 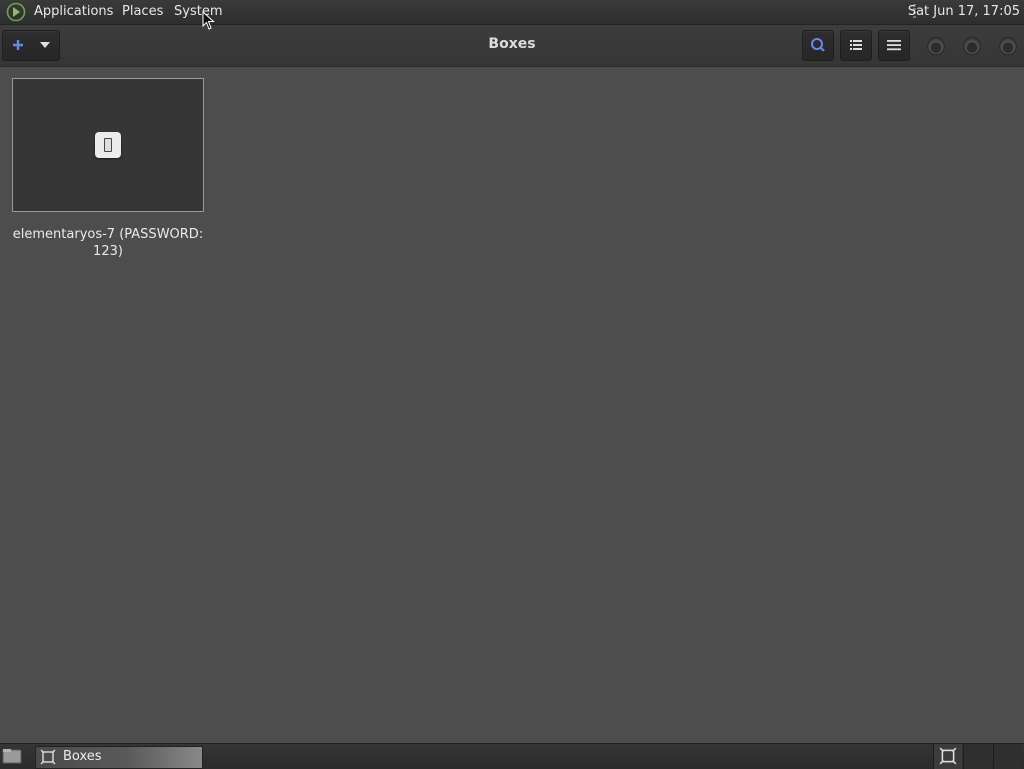 What do you see at coordinates (512, 46) in the screenshot?
I see `headerbar: Boxes` at bounding box center [512, 46].